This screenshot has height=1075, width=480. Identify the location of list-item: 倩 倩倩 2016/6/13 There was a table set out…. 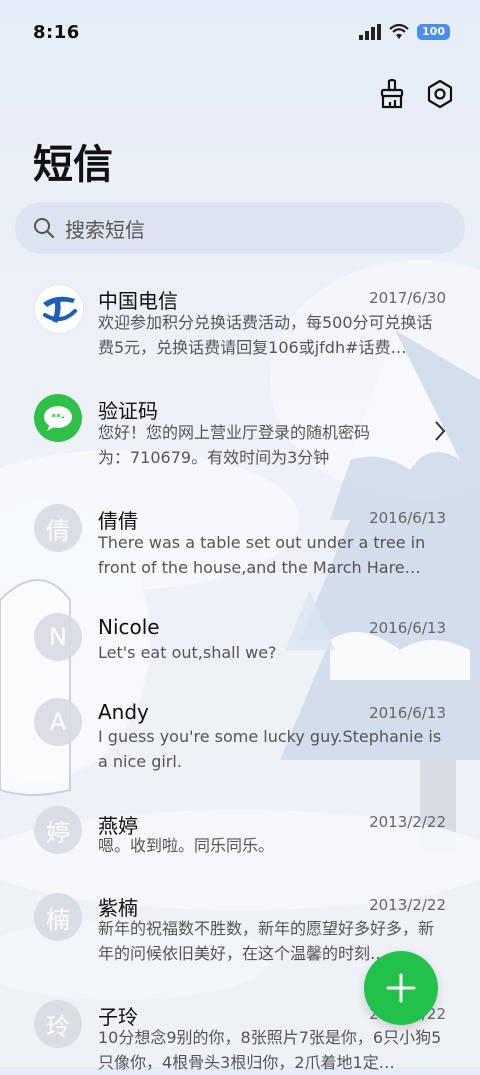
(240, 544).